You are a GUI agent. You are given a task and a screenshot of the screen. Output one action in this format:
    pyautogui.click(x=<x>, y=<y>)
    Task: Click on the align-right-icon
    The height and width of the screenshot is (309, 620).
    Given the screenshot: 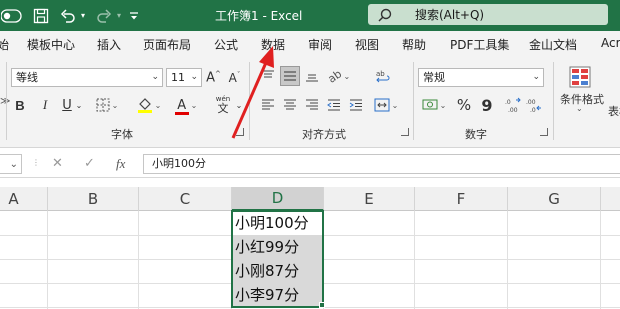 What is the action you would take?
    pyautogui.click(x=312, y=104)
    